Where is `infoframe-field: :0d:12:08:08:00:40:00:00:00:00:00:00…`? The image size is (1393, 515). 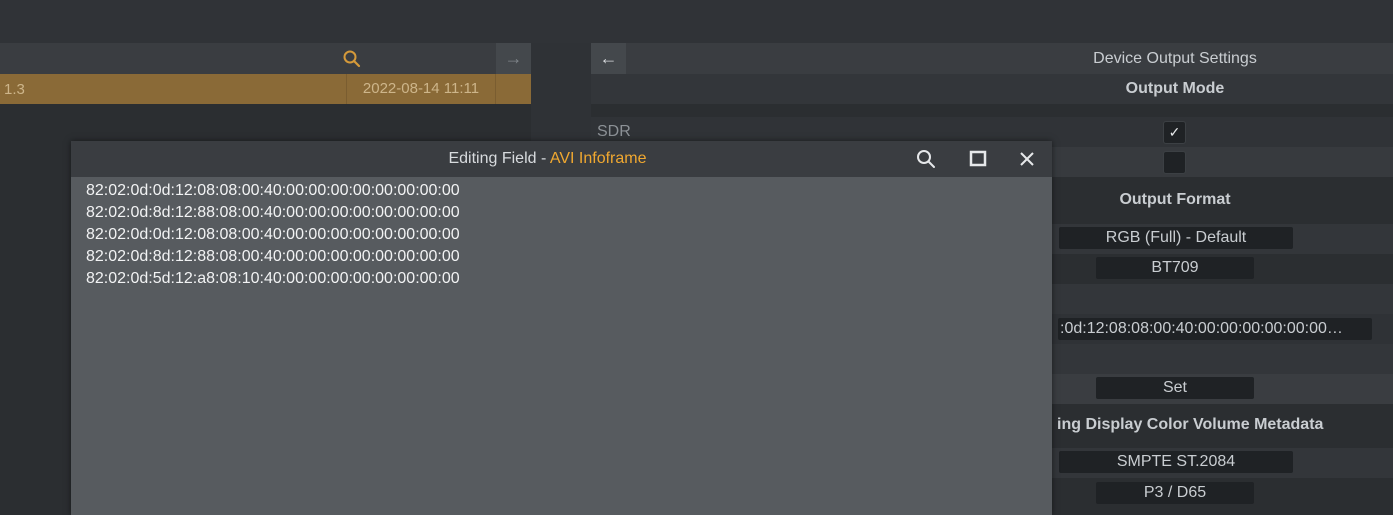
infoframe-field: :0d:12:08:08:00:40:00:00:00:00:00:00… is located at coordinates (1215, 329).